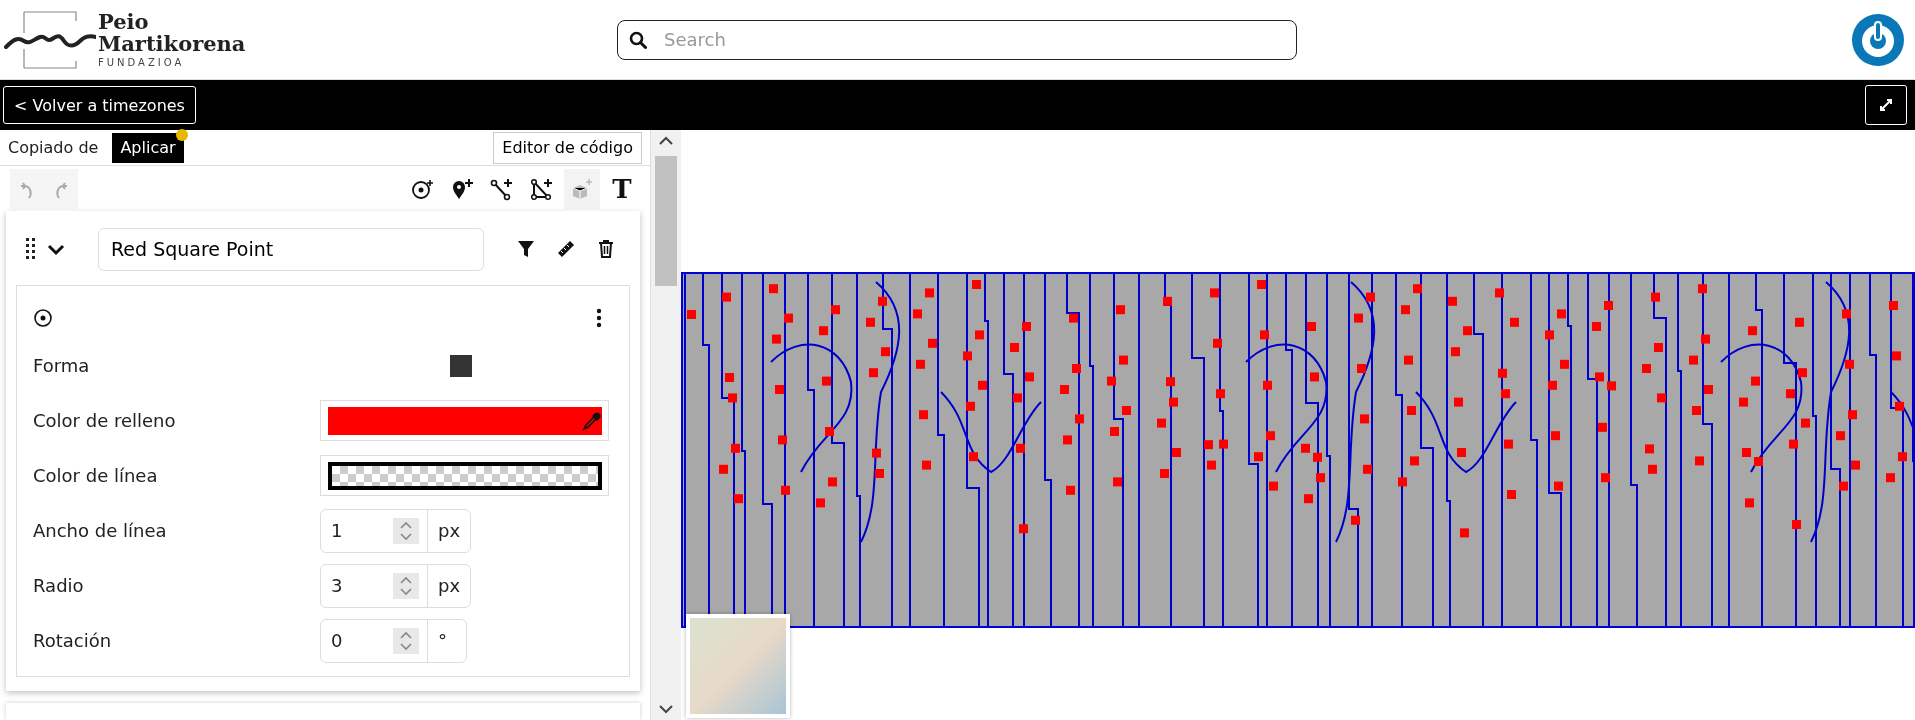  What do you see at coordinates (96, 476) in the screenshot?
I see `field-label: Color de línea` at bounding box center [96, 476].